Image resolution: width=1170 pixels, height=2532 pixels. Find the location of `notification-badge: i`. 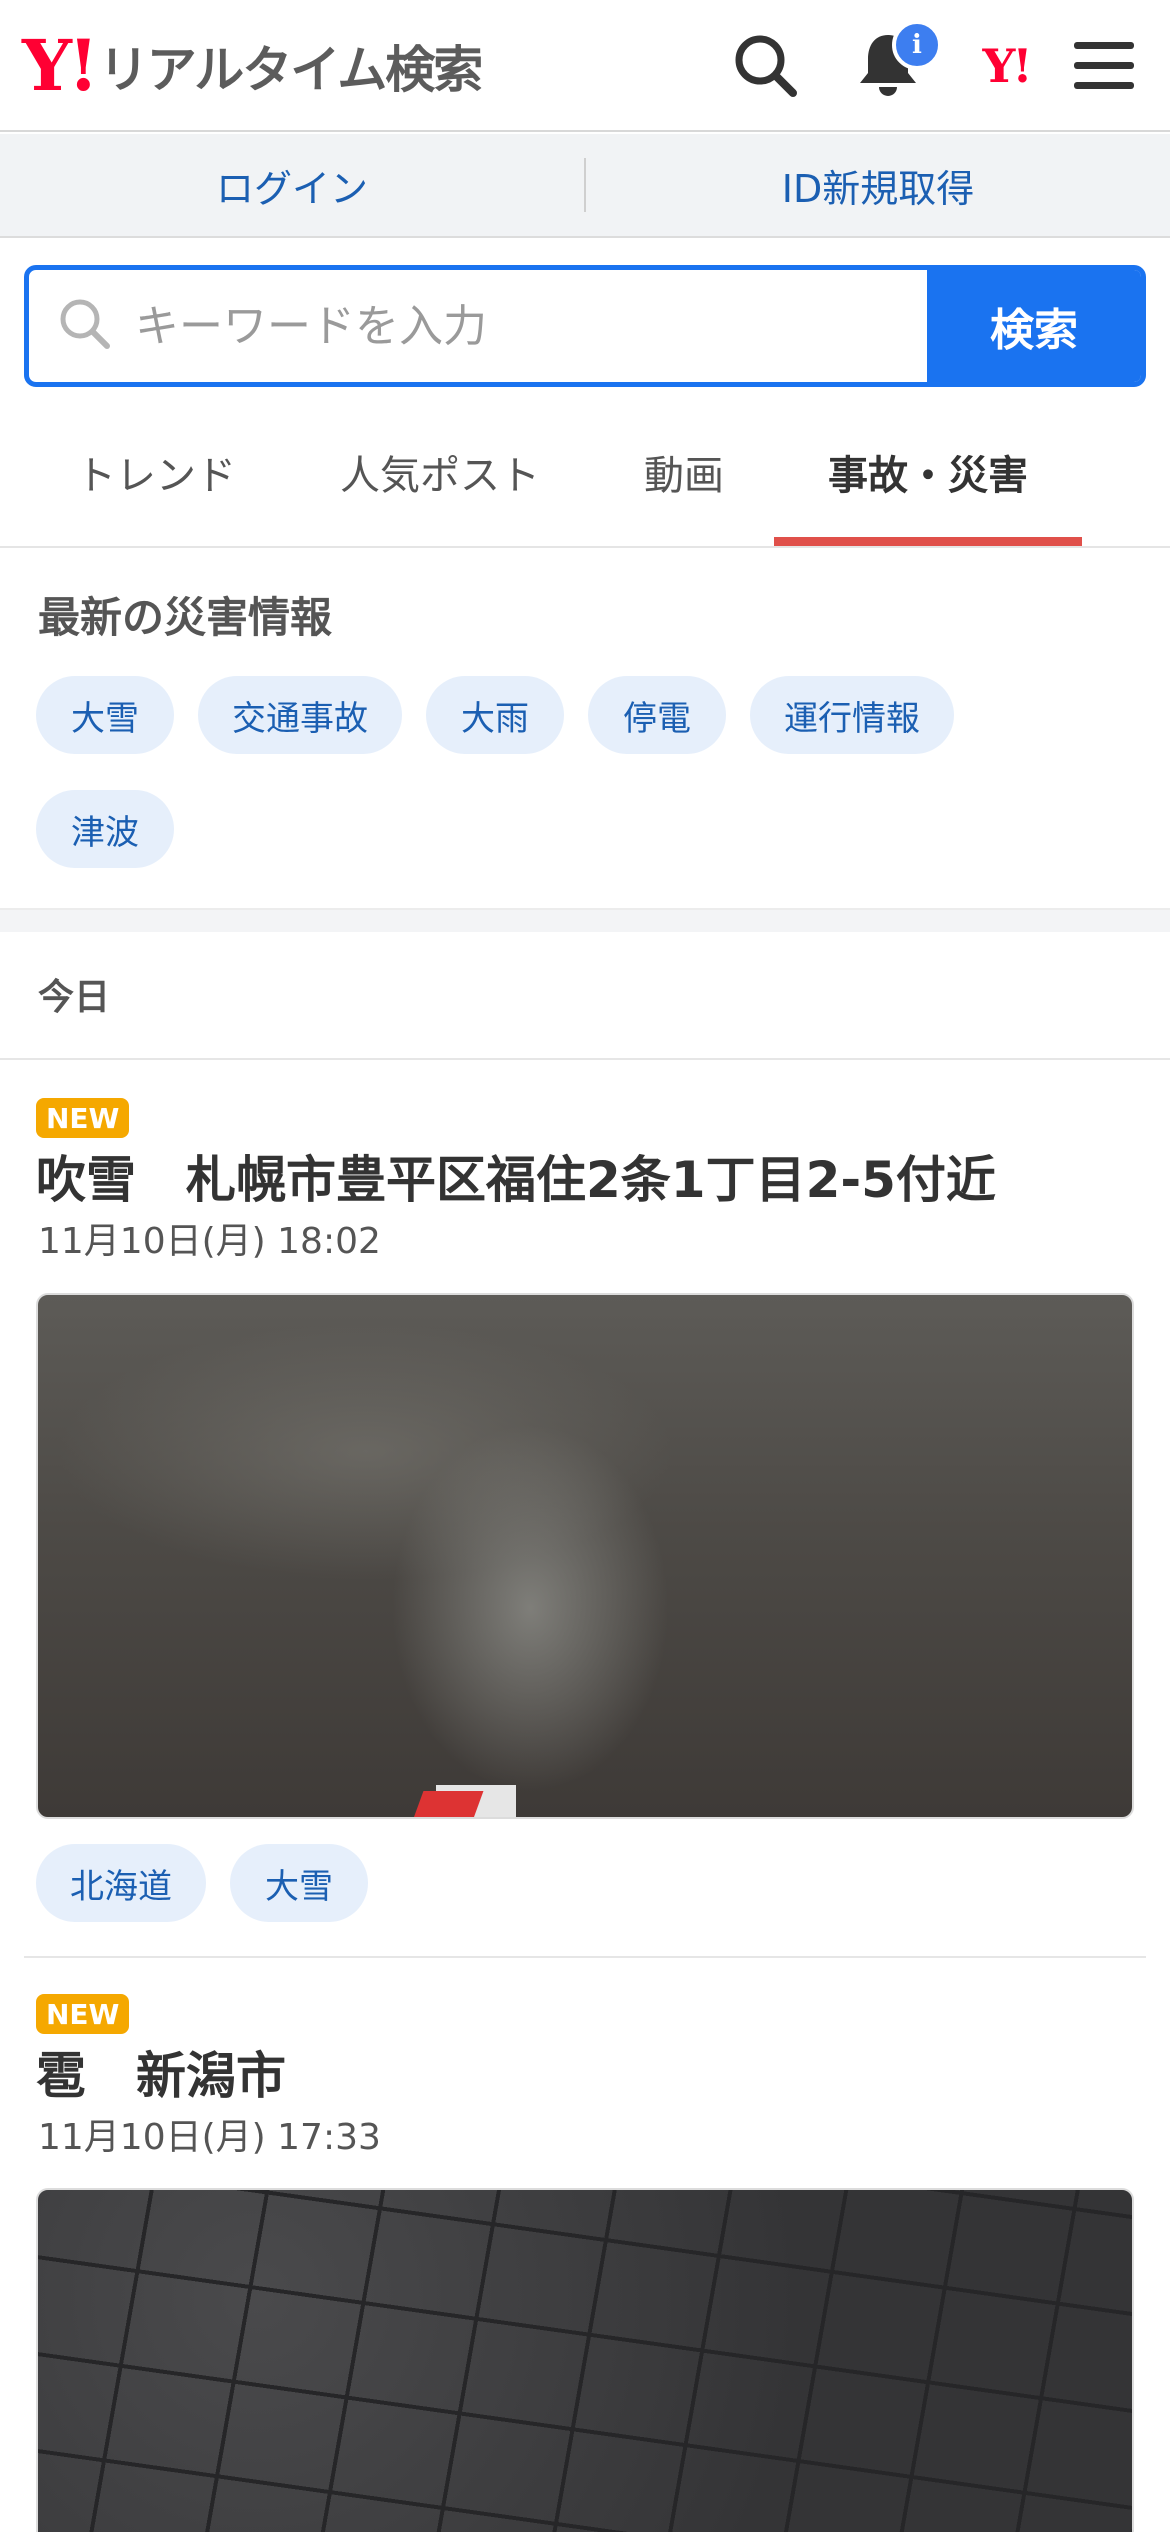

notification-badge: i is located at coordinates (917, 45).